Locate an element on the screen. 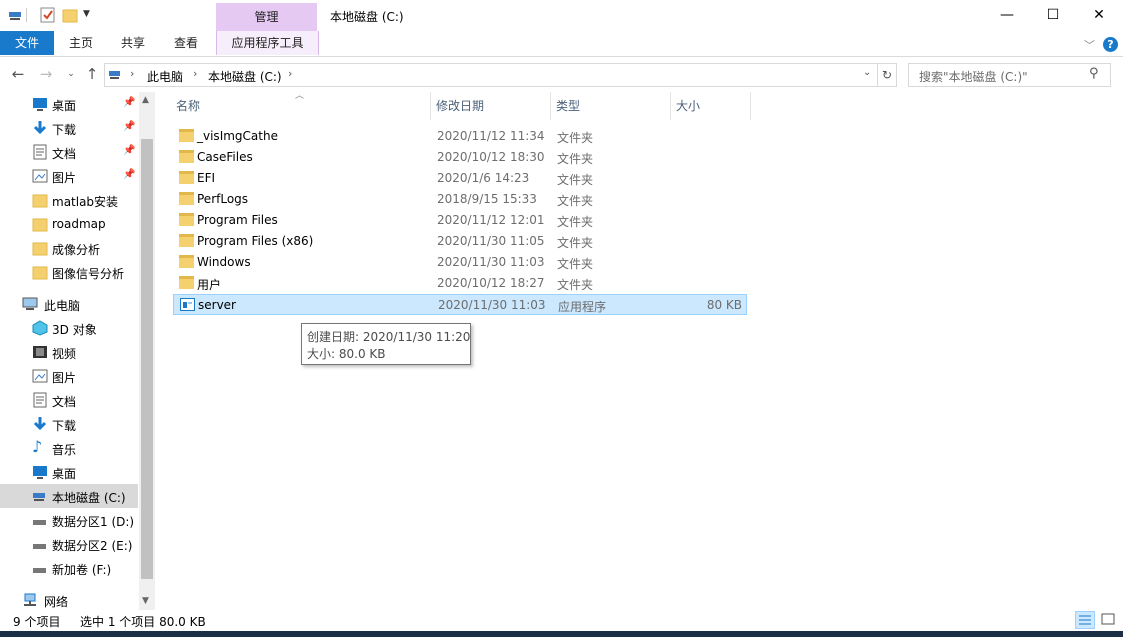  sidebar-item-desktop-pc: 桌面 is located at coordinates (69, 472).